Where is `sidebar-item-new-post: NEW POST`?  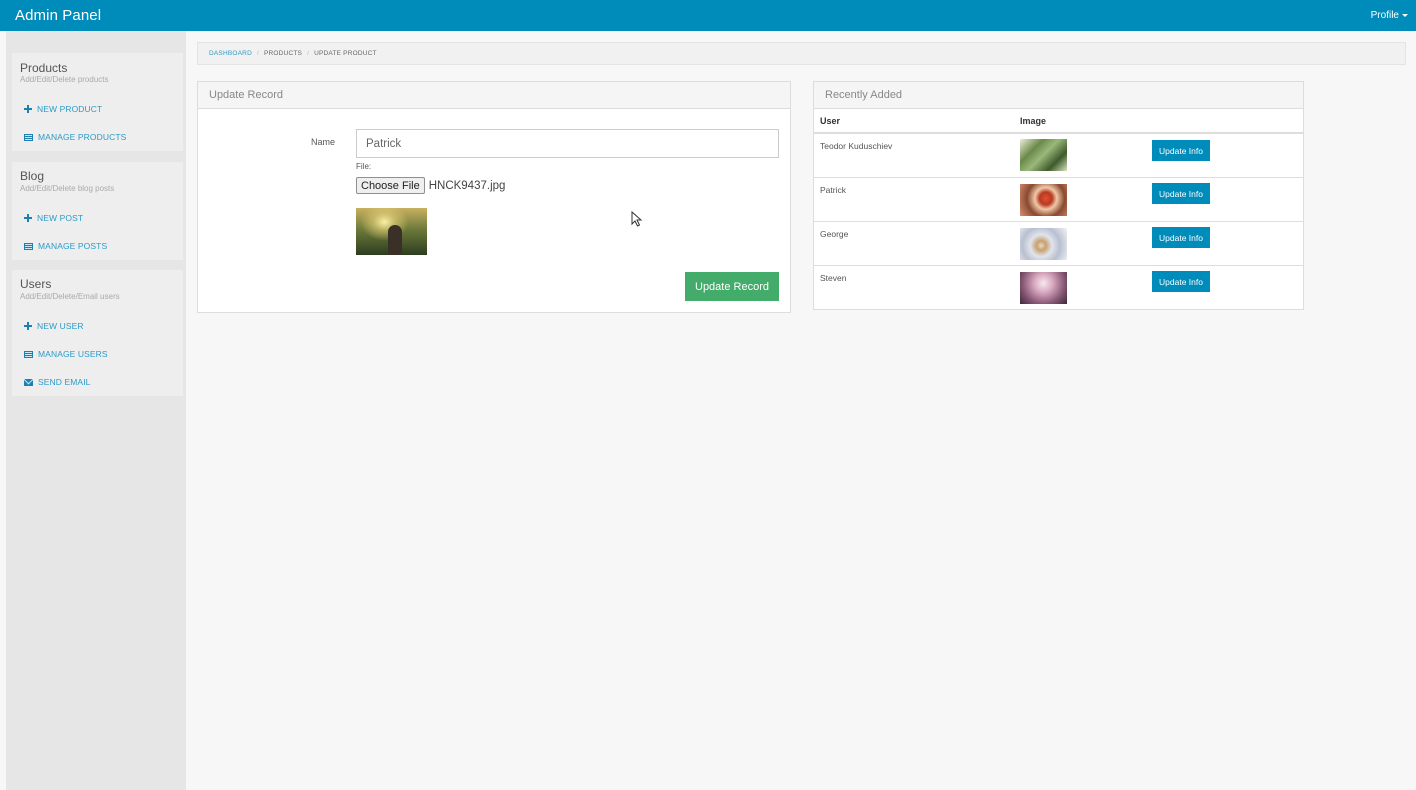
sidebar-item-new-post: NEW POST is located at coordinates (53, 218).